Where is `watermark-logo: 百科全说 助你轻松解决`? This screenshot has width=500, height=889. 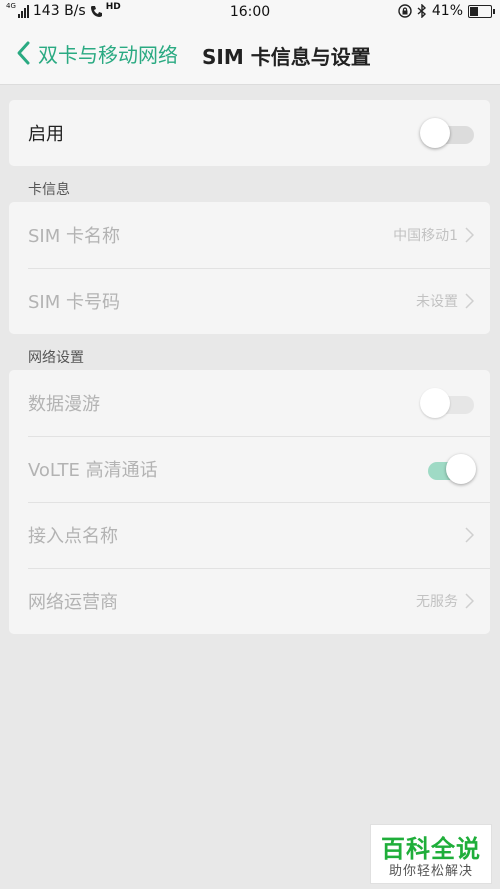
watermark-logo: 百科全说 助你轻松解决 is located at coordinates (431, 854).